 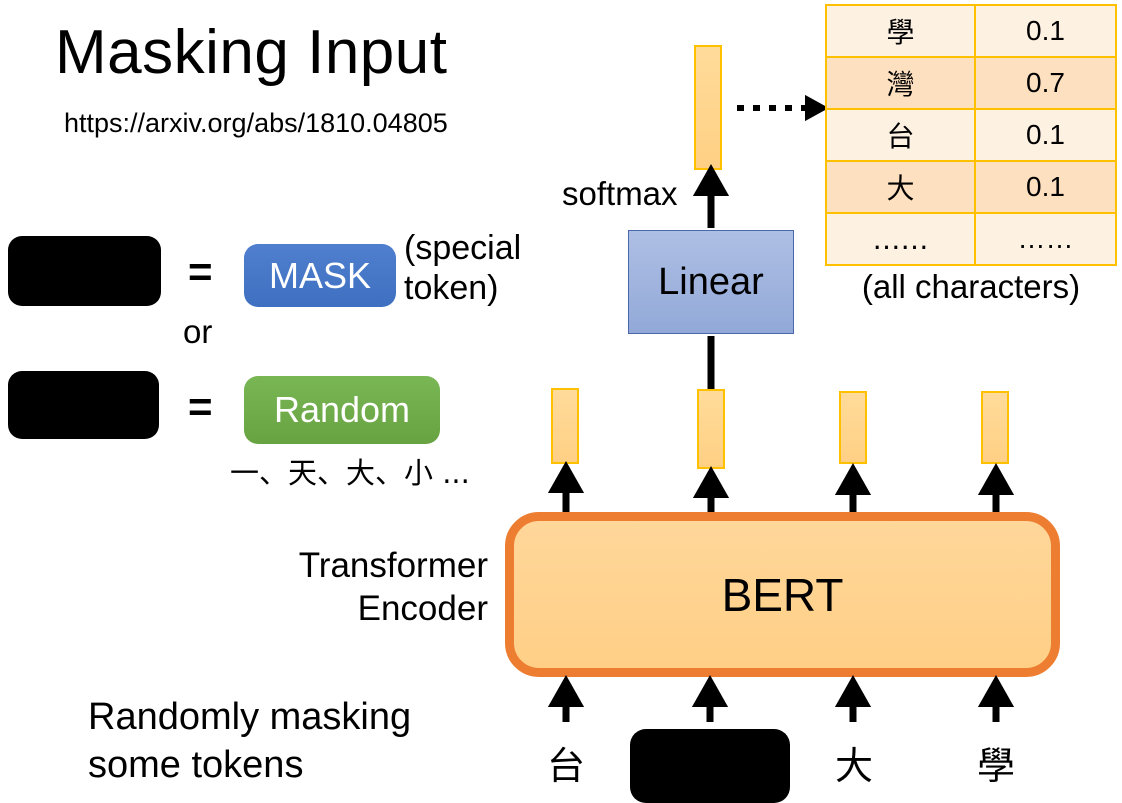 I want to click on random-token-pill: Random, so click(x=342, y=410).